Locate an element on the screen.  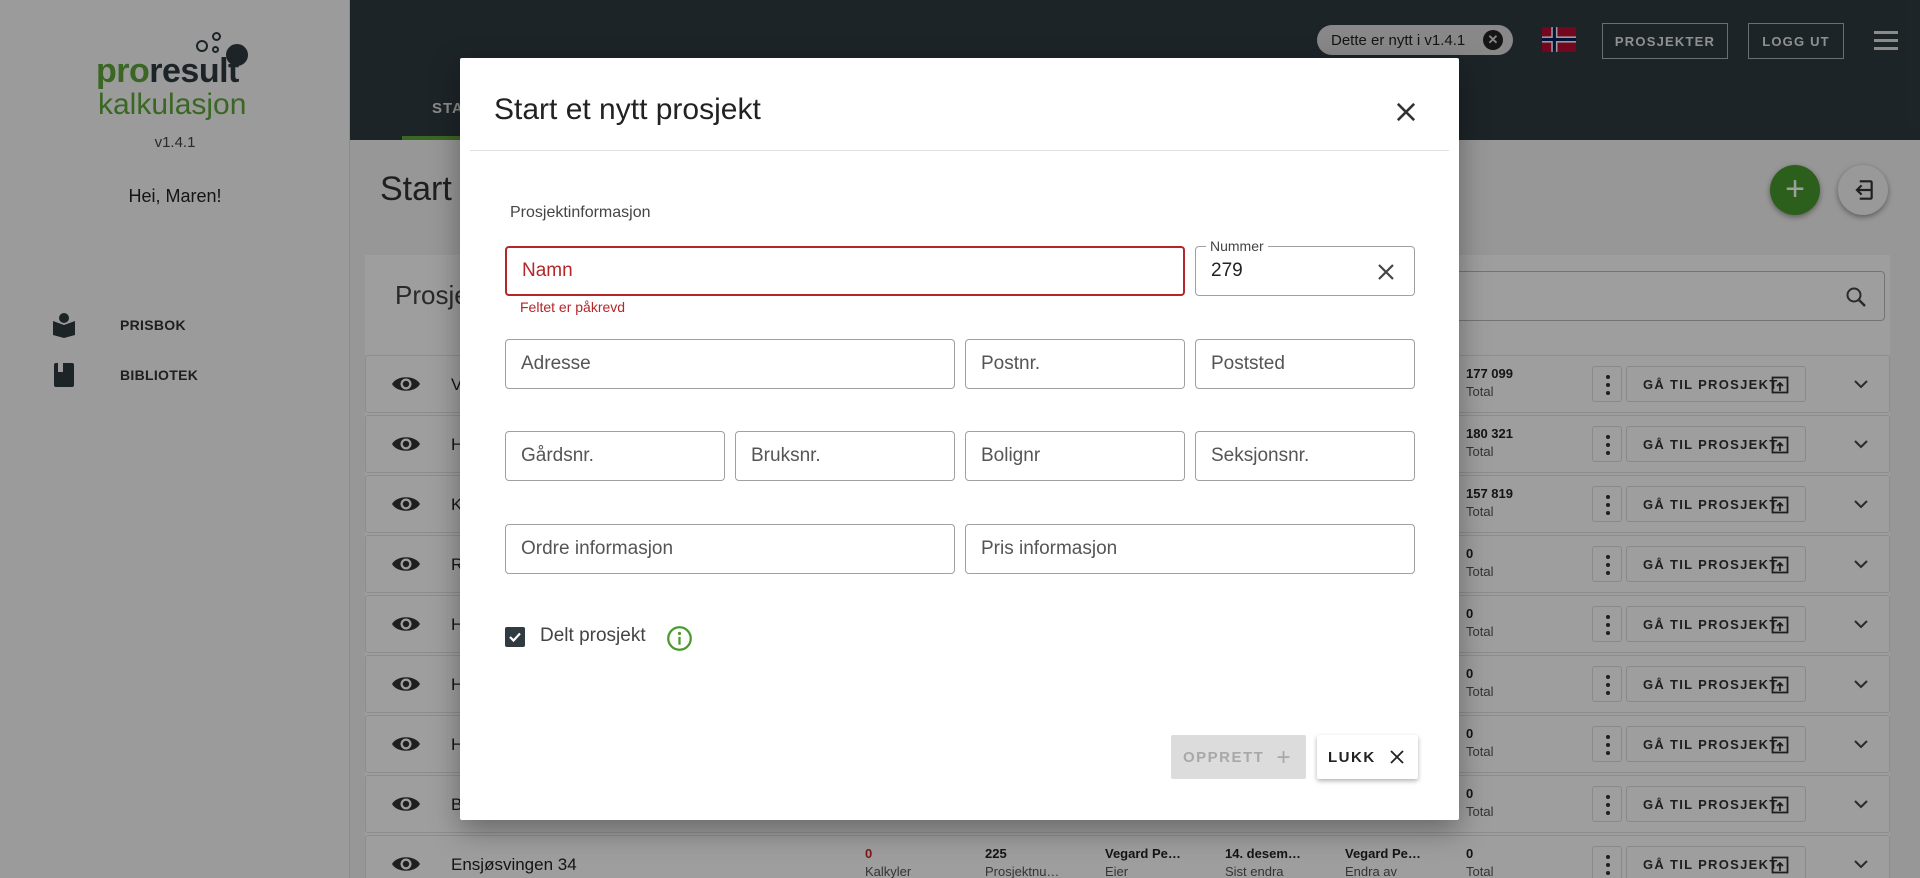
order-info-input is located at coordinates (730, 549).